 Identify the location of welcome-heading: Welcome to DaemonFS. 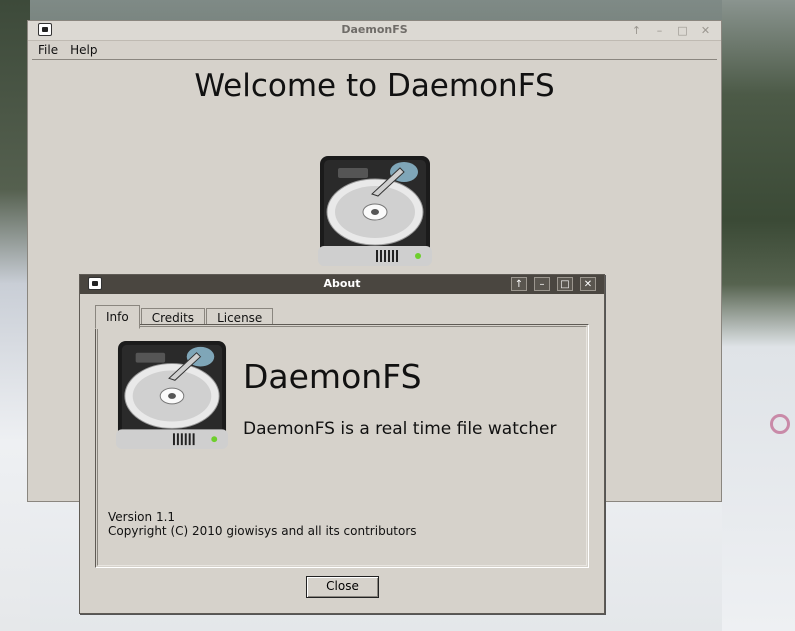
(374, 86).